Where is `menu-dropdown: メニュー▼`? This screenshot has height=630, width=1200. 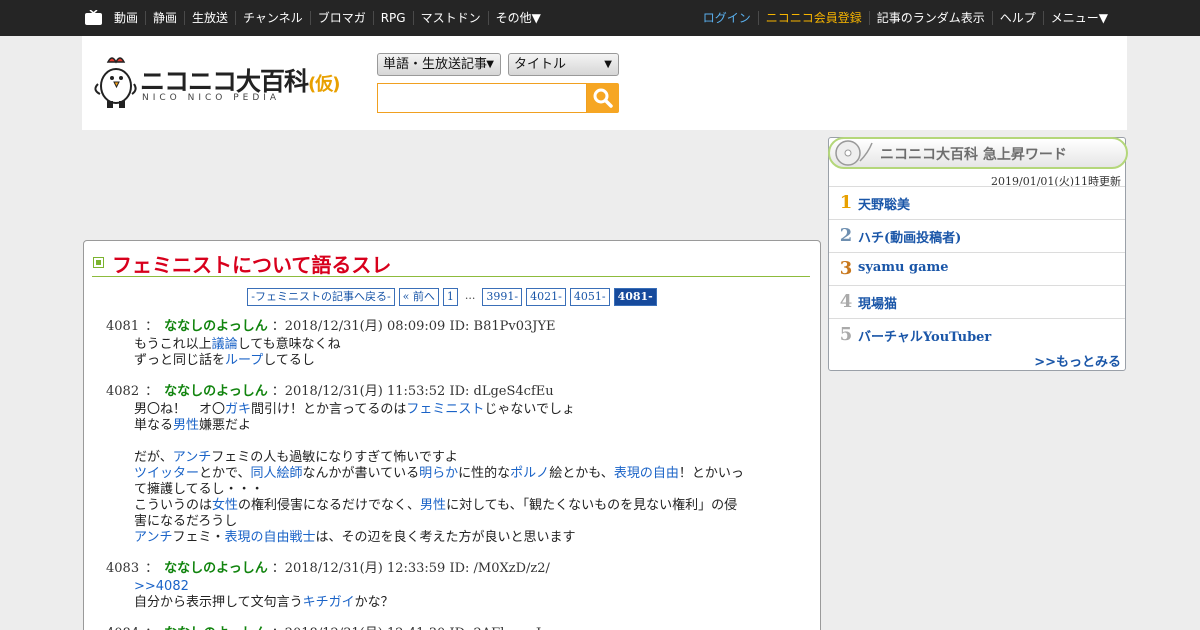
menu-dropdown: メニュー▼ is located at coordinates (1078, 18).